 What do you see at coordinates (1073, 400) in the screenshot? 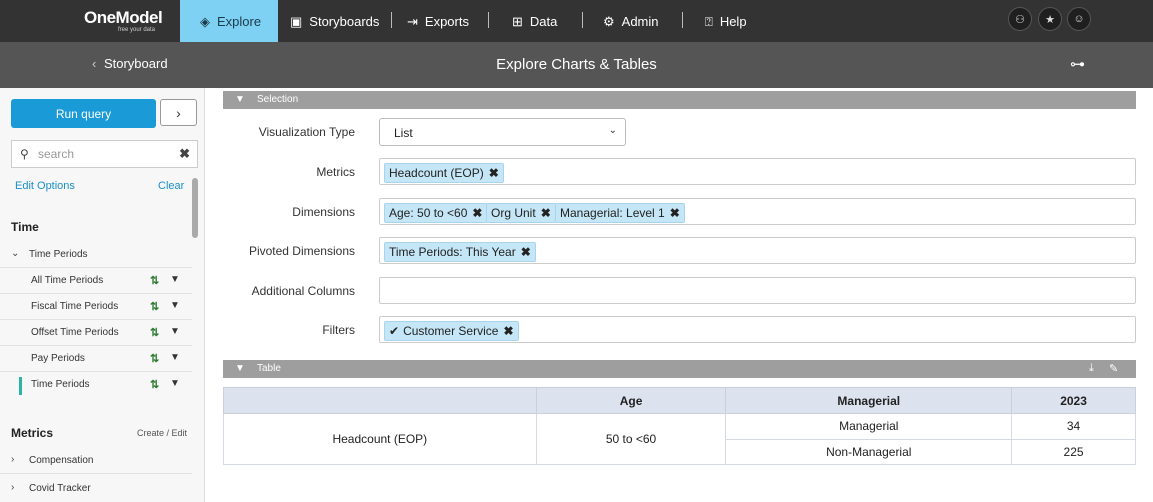
I see `column-header-2023: 2023` at bounding box center [1073, 400].